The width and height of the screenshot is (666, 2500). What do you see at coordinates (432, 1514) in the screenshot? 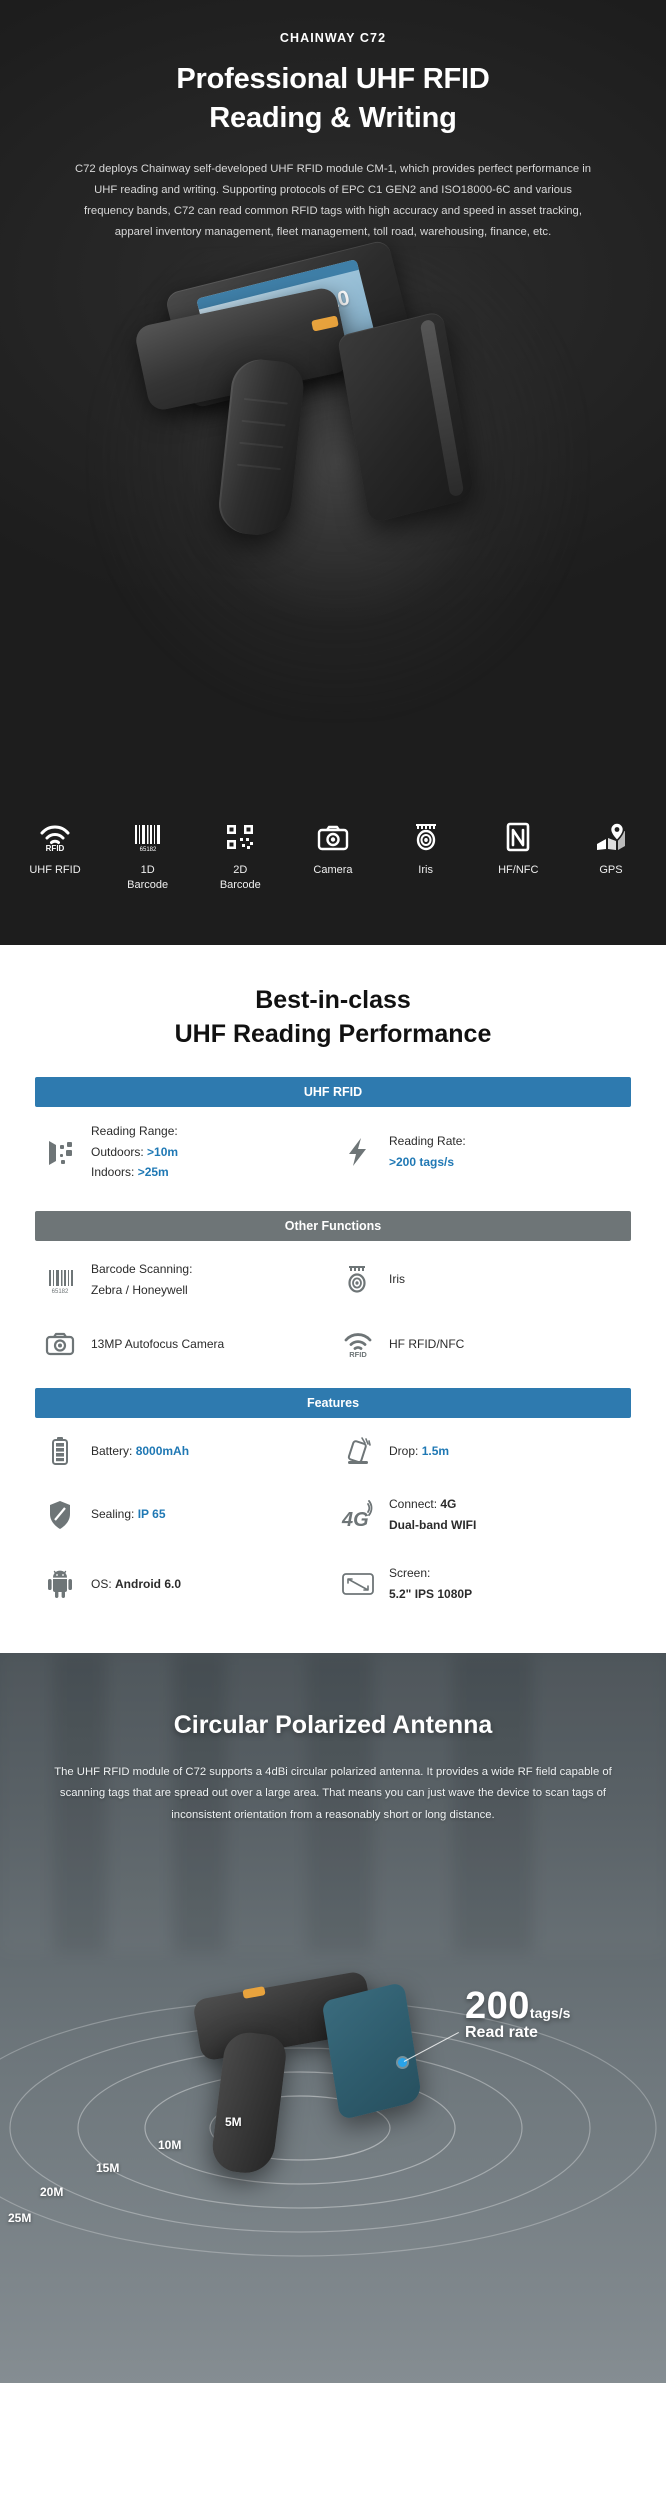
I see `spec-text: Connect: 4G Dual-band WIFI` at bounding box center [432, 1514].